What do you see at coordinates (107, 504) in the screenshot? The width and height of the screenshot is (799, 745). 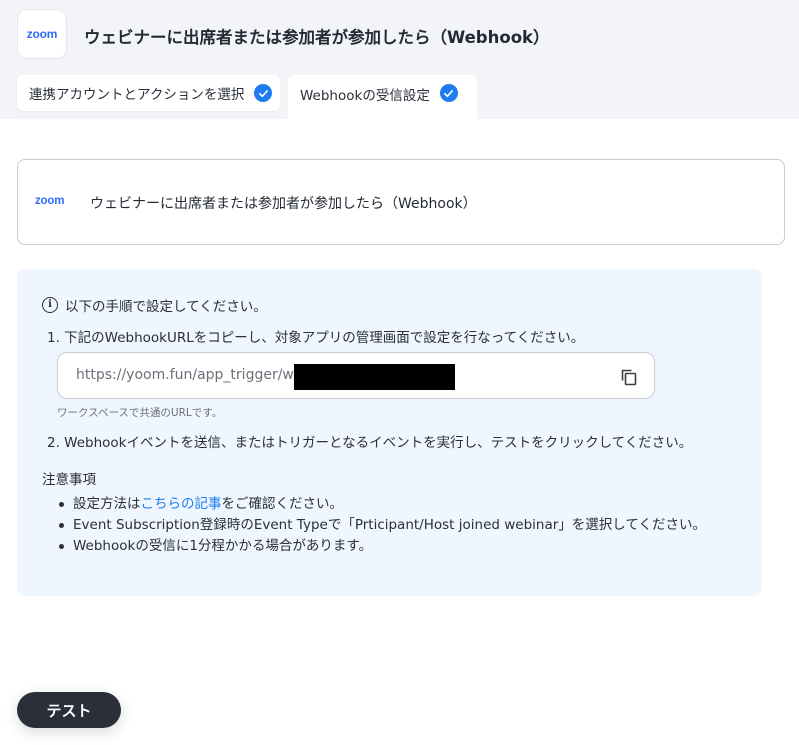 I see `note-text: 設定方法は` at bounding box center [107, 504].